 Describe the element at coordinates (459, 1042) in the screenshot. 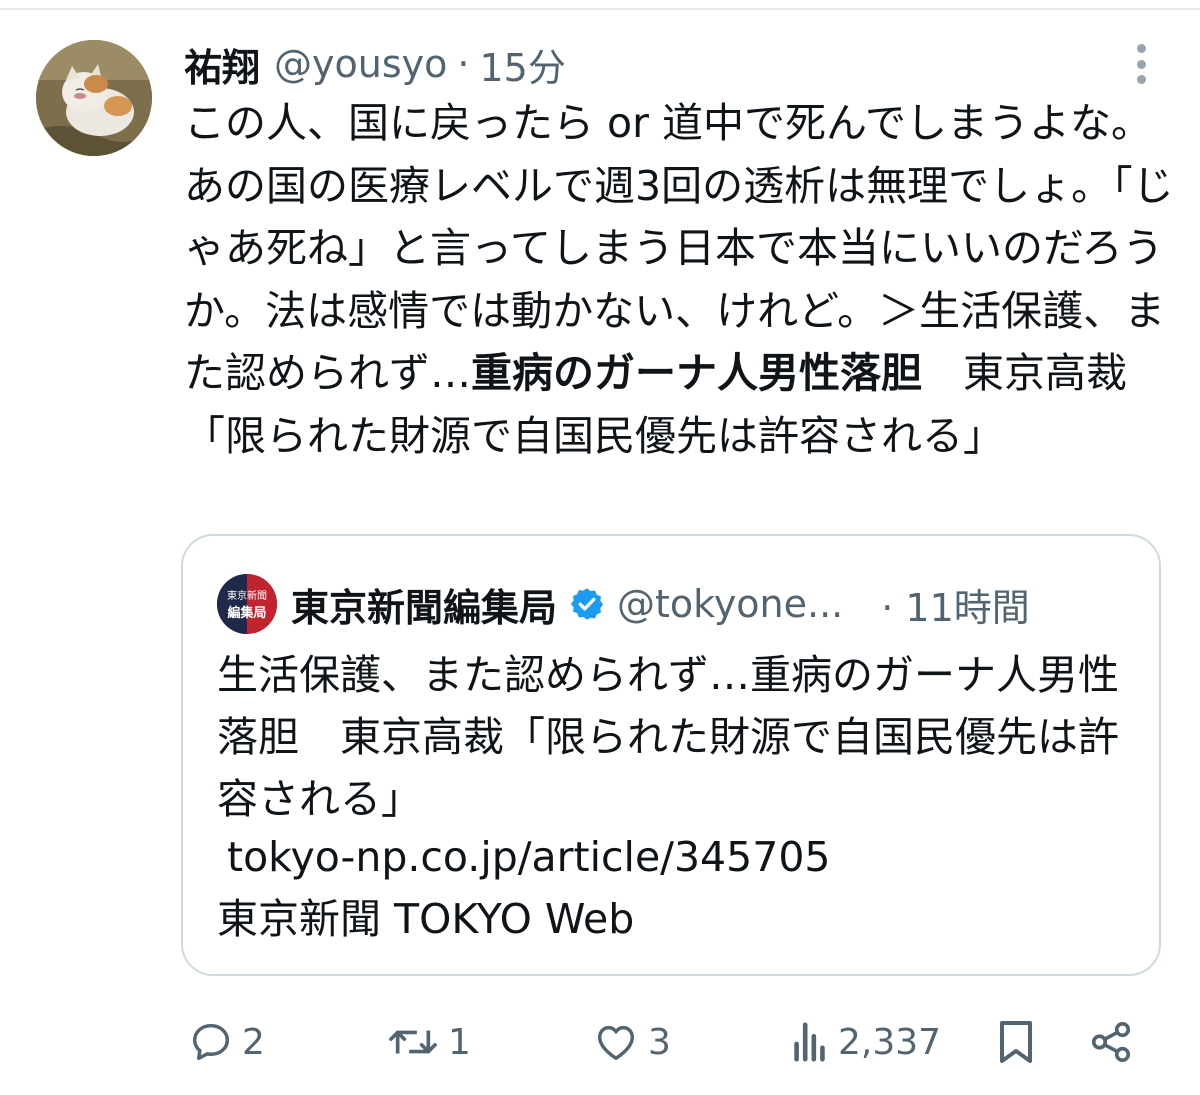

I see `retweet-count: 1` at that location.